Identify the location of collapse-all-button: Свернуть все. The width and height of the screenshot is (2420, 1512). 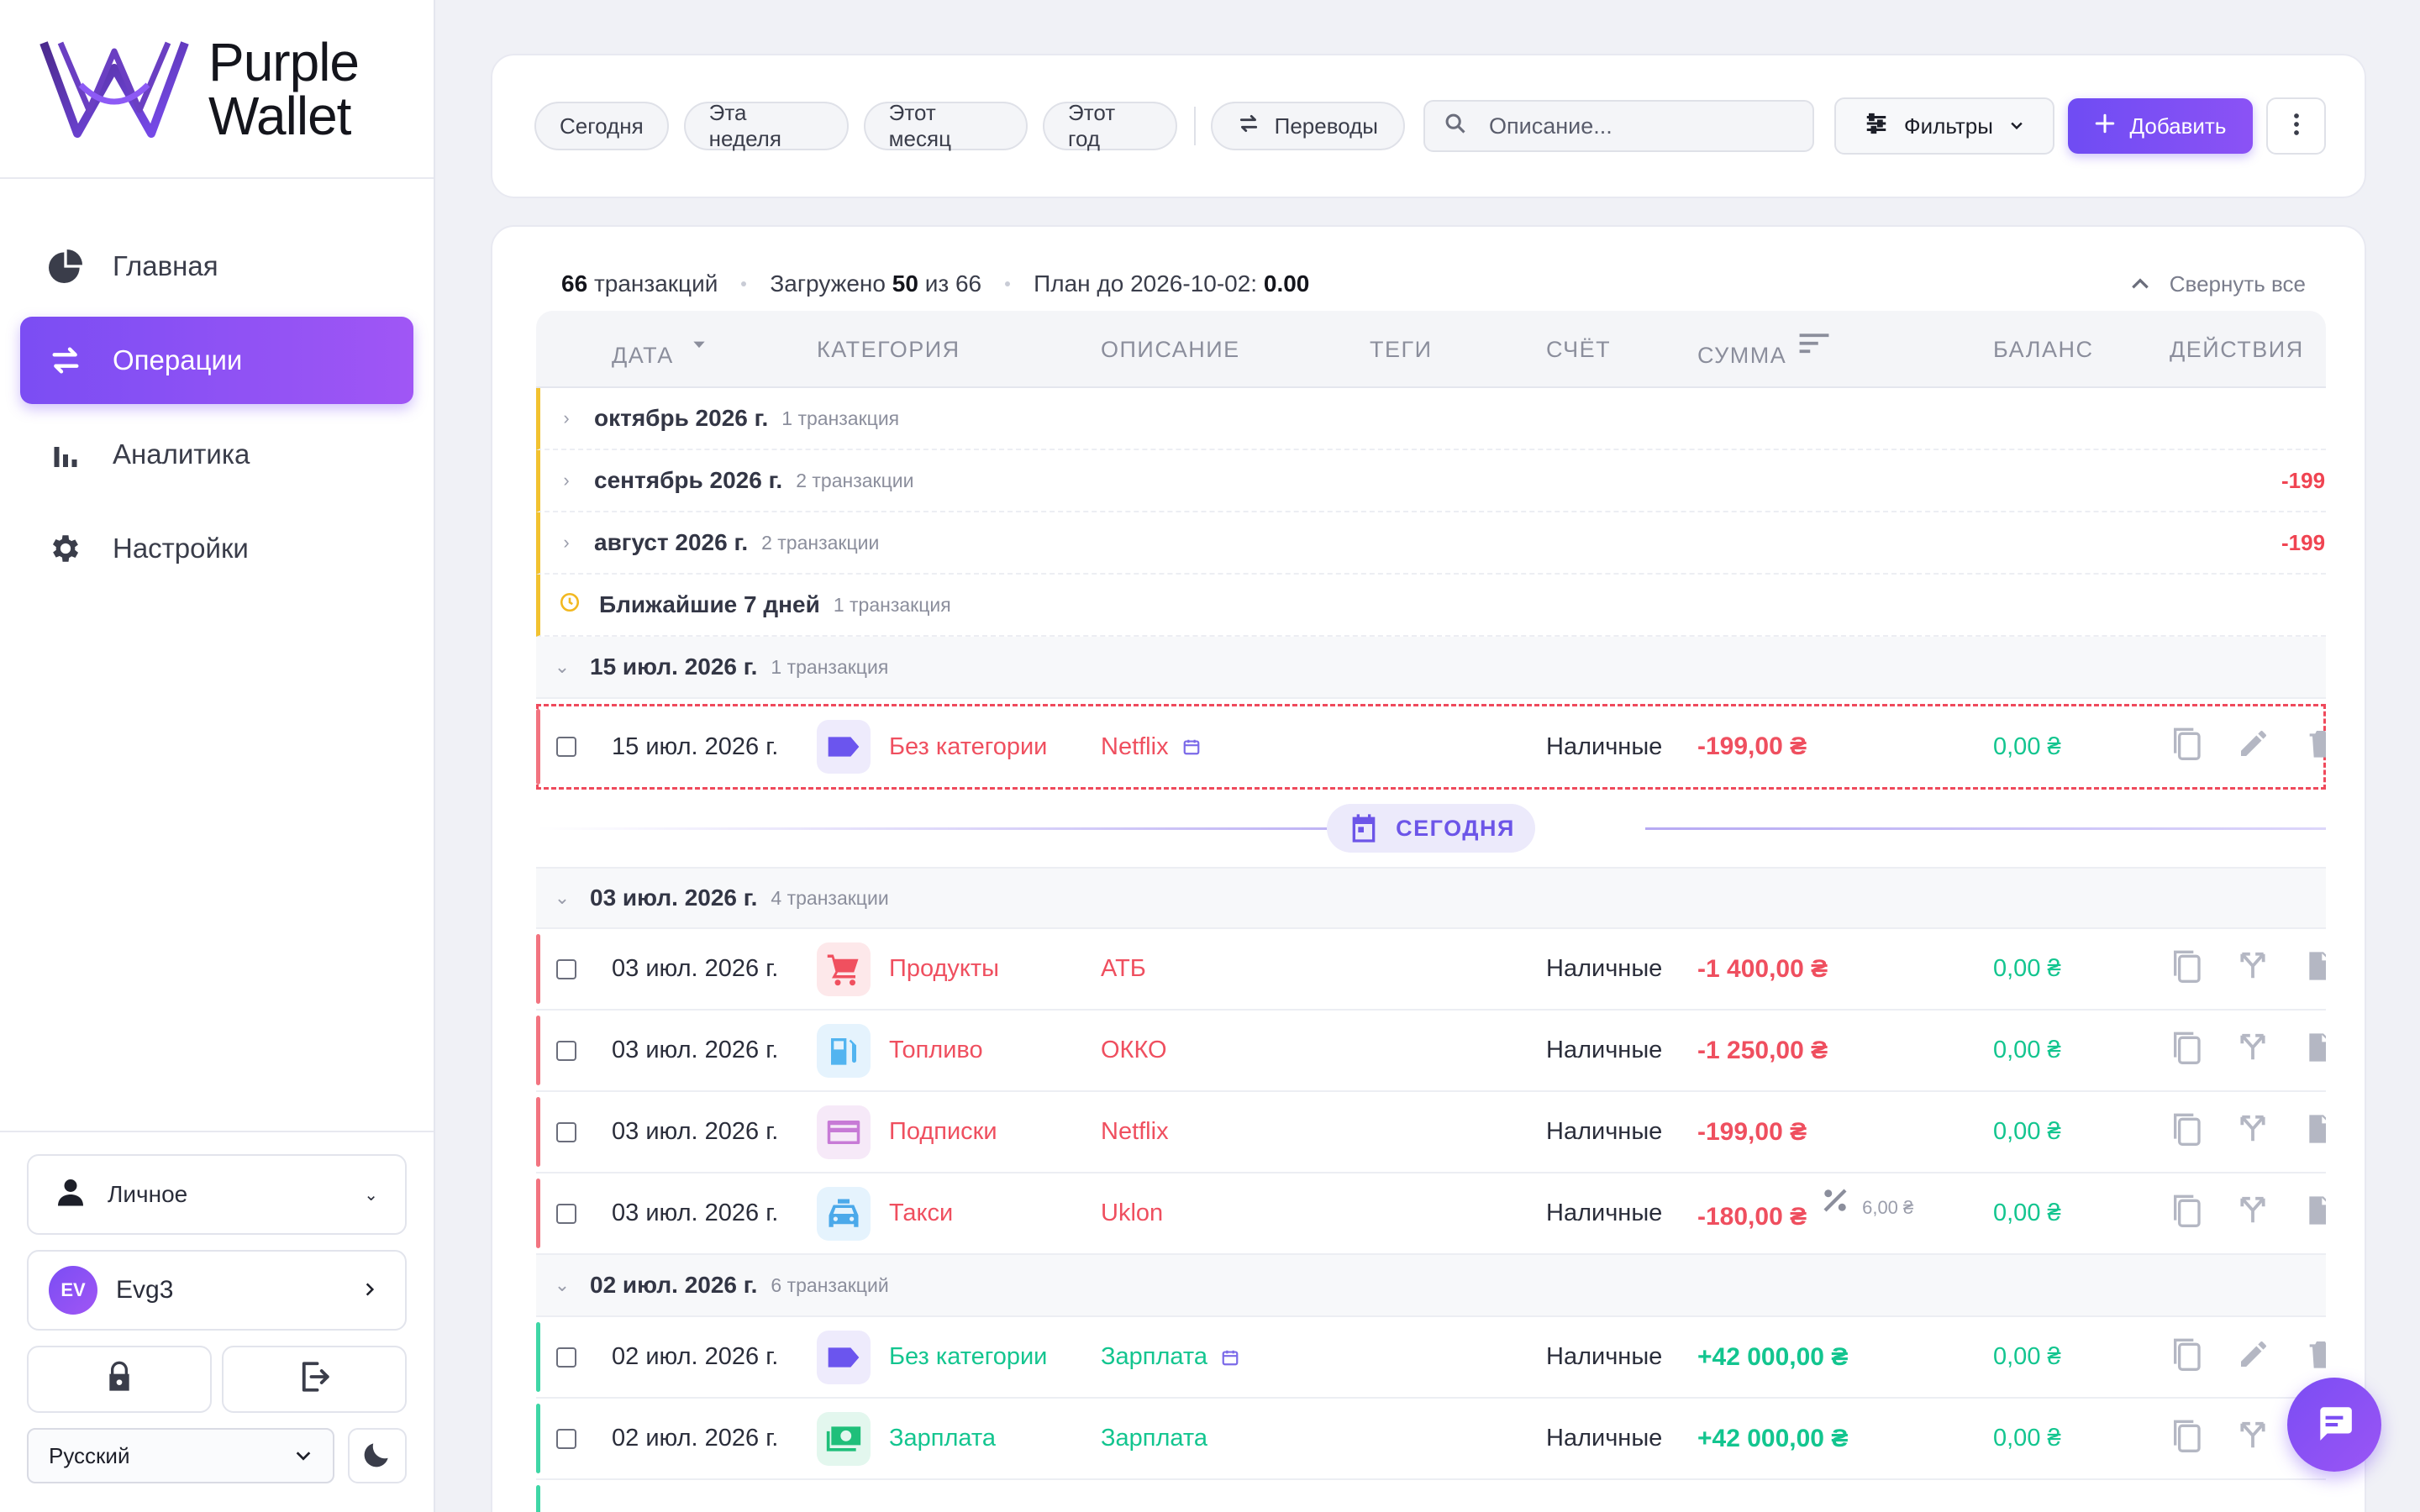
(2217, 284).